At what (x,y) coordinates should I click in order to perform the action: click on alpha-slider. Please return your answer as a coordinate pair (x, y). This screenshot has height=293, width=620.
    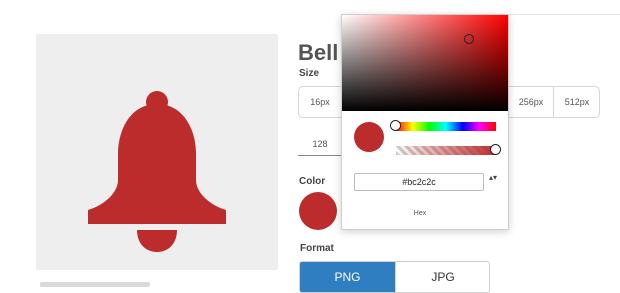
    Looking at the image, I should click on (446, 150).